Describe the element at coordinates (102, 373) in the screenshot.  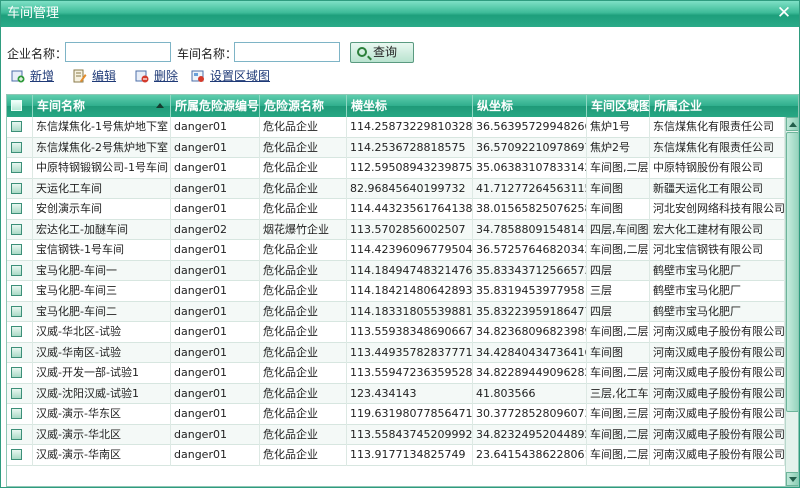
I see `workshop-name-cell: 汉威-开发一部-试验1` at that location.